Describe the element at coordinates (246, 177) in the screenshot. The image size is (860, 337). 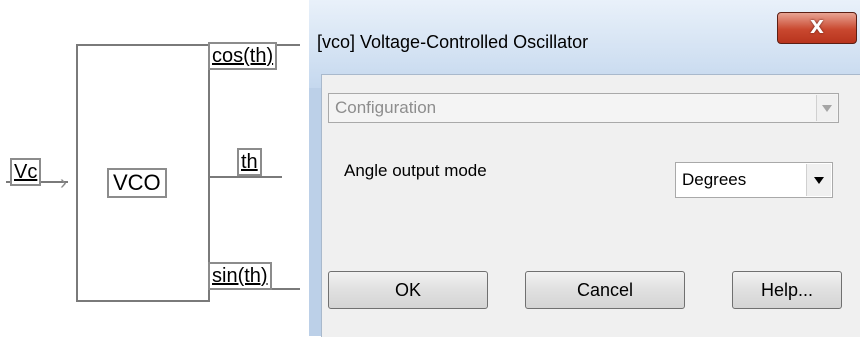
I see `output-wire-th` at that location.